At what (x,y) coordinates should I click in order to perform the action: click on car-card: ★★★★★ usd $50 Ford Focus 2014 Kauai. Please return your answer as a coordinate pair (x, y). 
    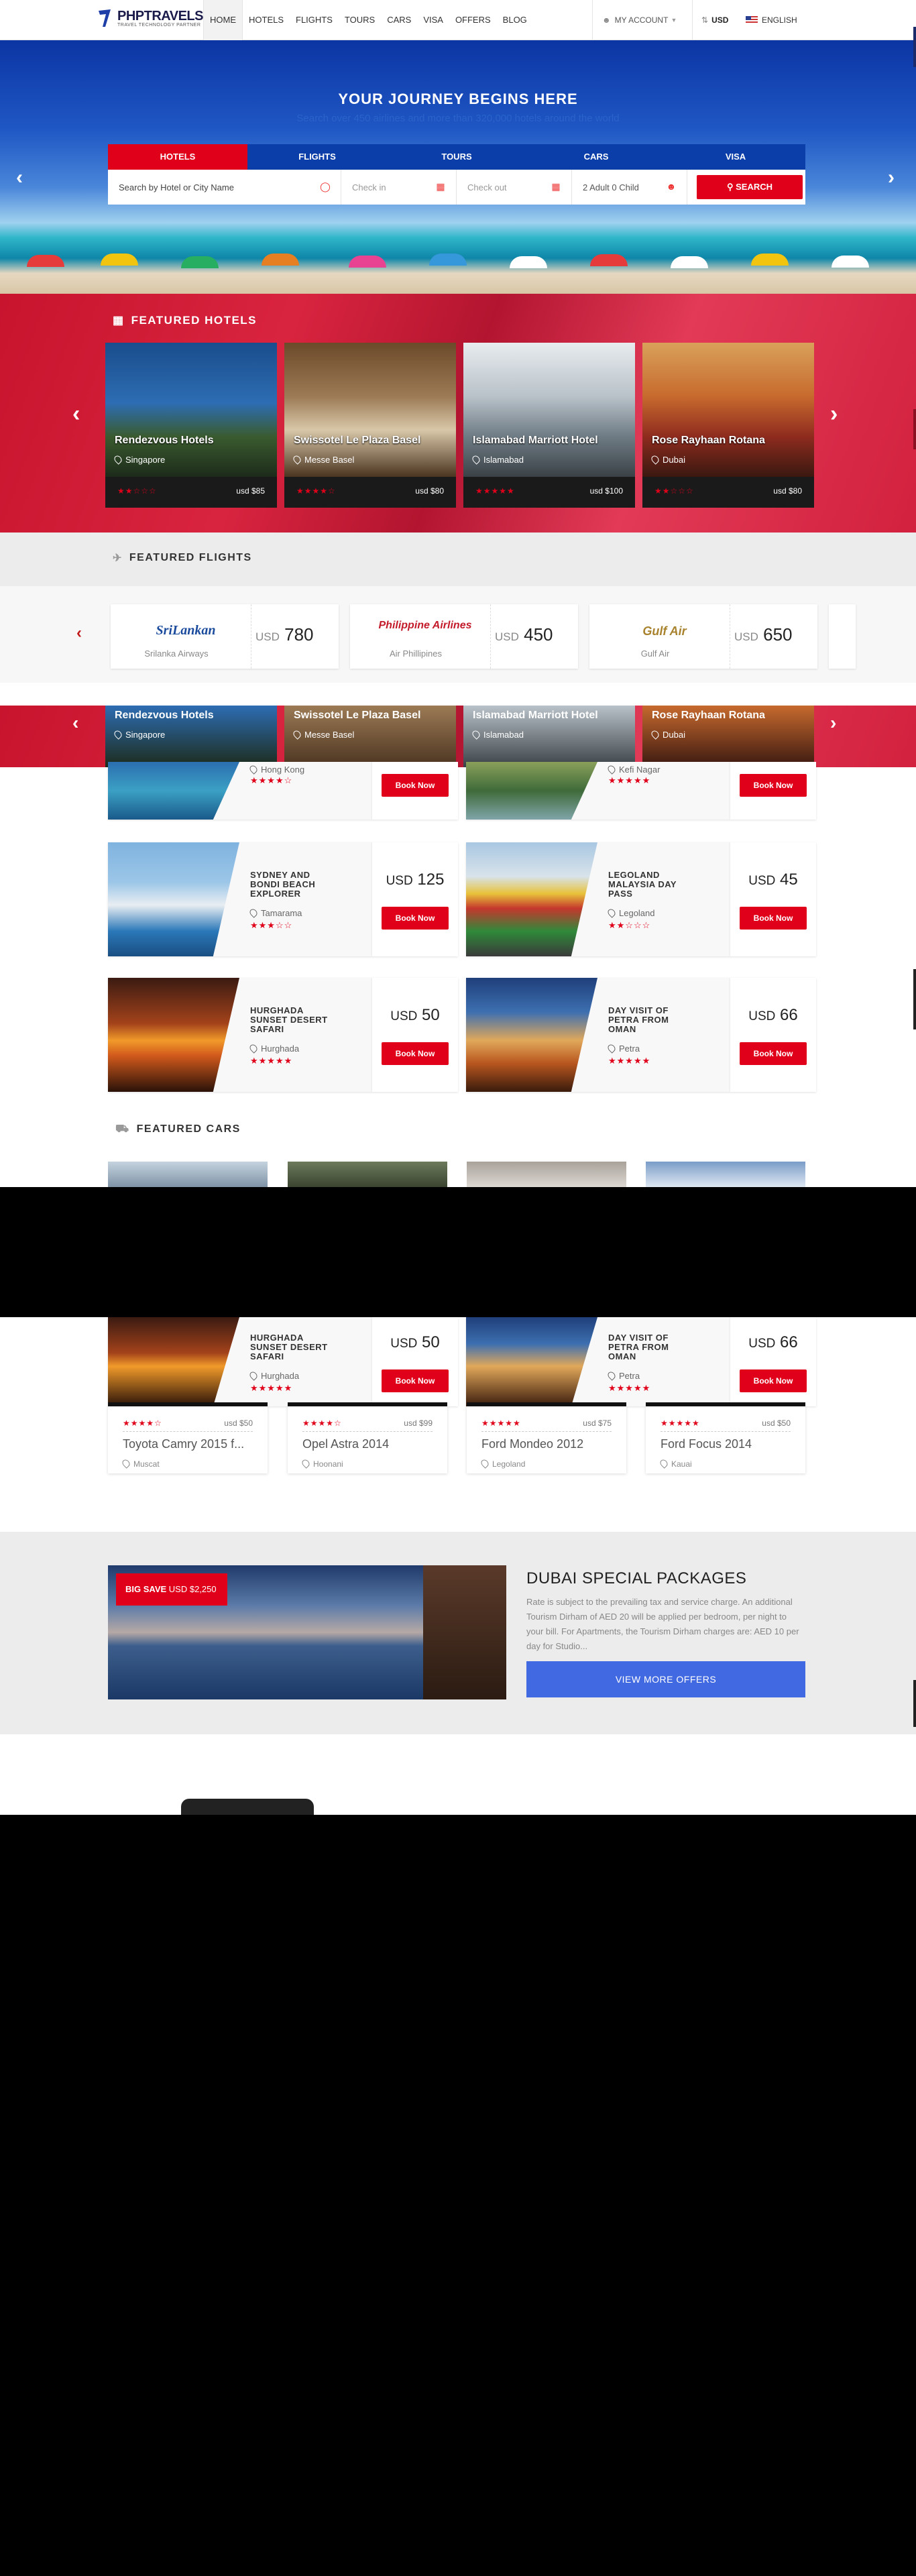
    Looking at the image, I should click on (725, 1439).